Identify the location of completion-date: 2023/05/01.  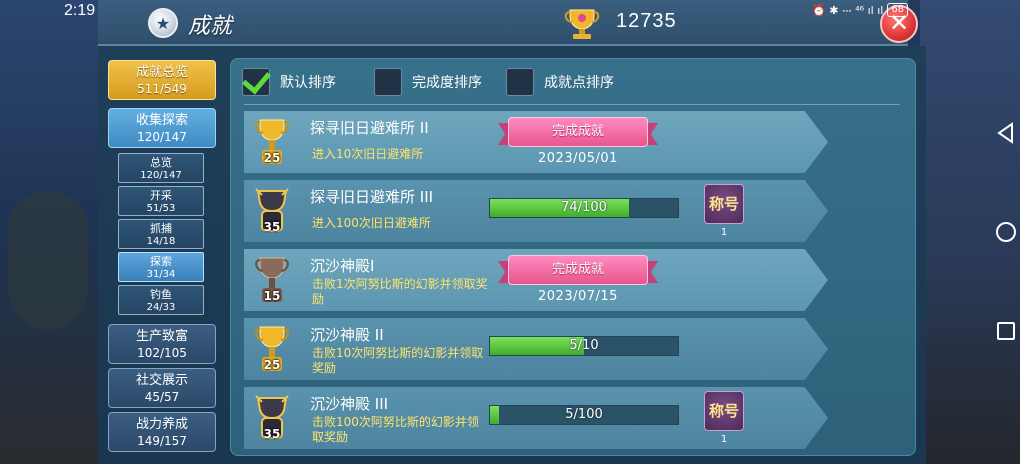
(578, 158).